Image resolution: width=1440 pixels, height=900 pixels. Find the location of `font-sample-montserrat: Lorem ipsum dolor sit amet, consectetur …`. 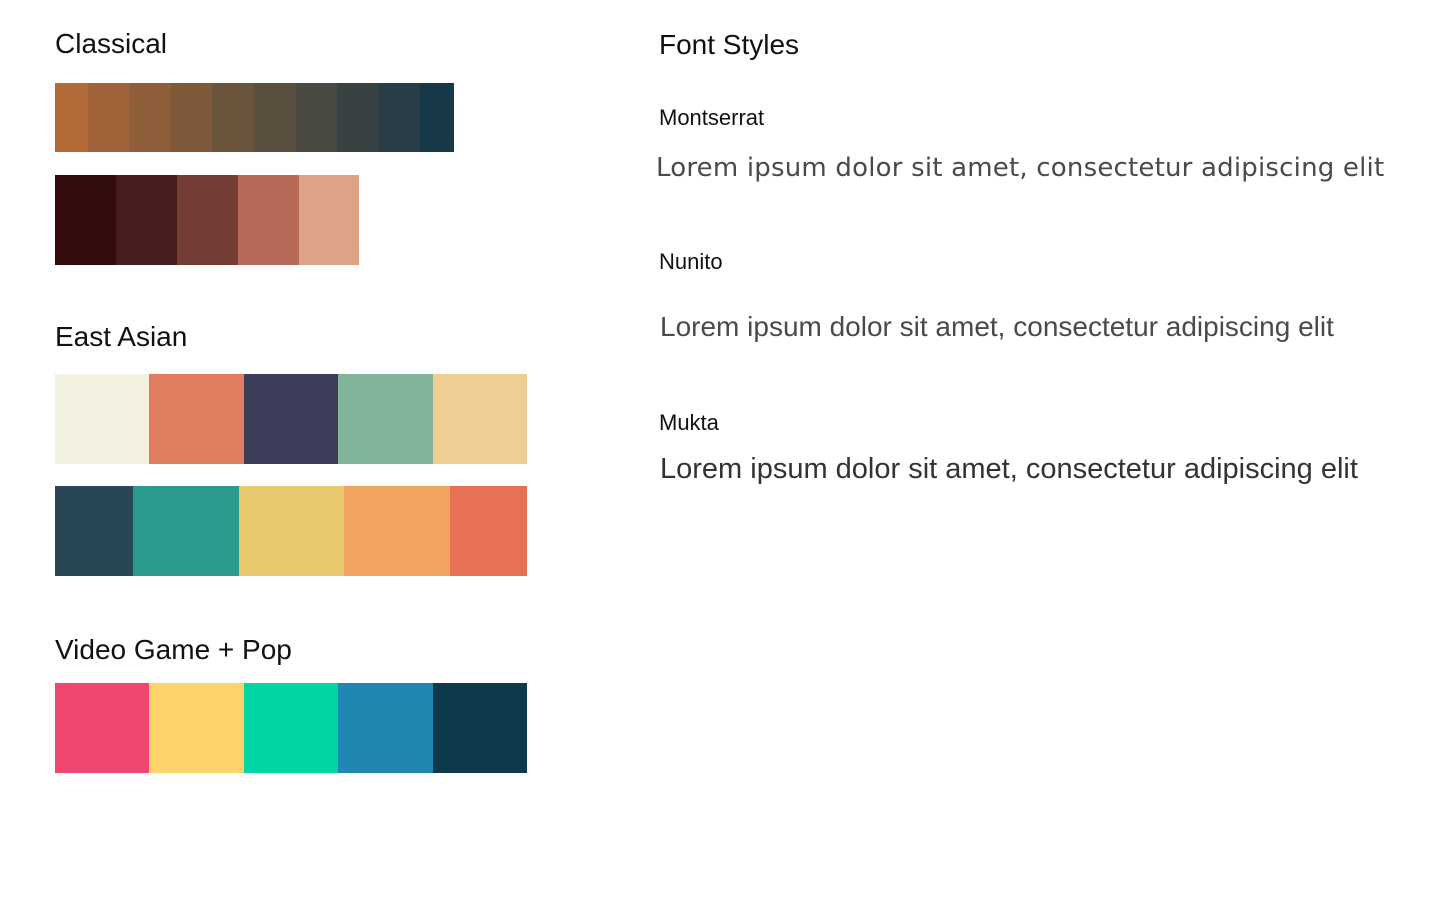

font-sample-montserrat: Lorem ipsum dolor sit amet, consectetur … is located at coordinates (1020, 168).